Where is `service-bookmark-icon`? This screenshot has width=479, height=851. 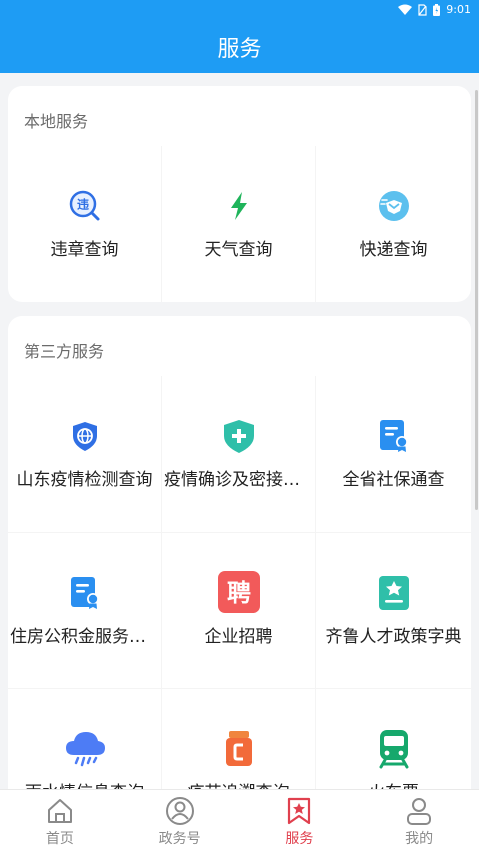
service-bookmark-icon is located at coordinates (299, 811).